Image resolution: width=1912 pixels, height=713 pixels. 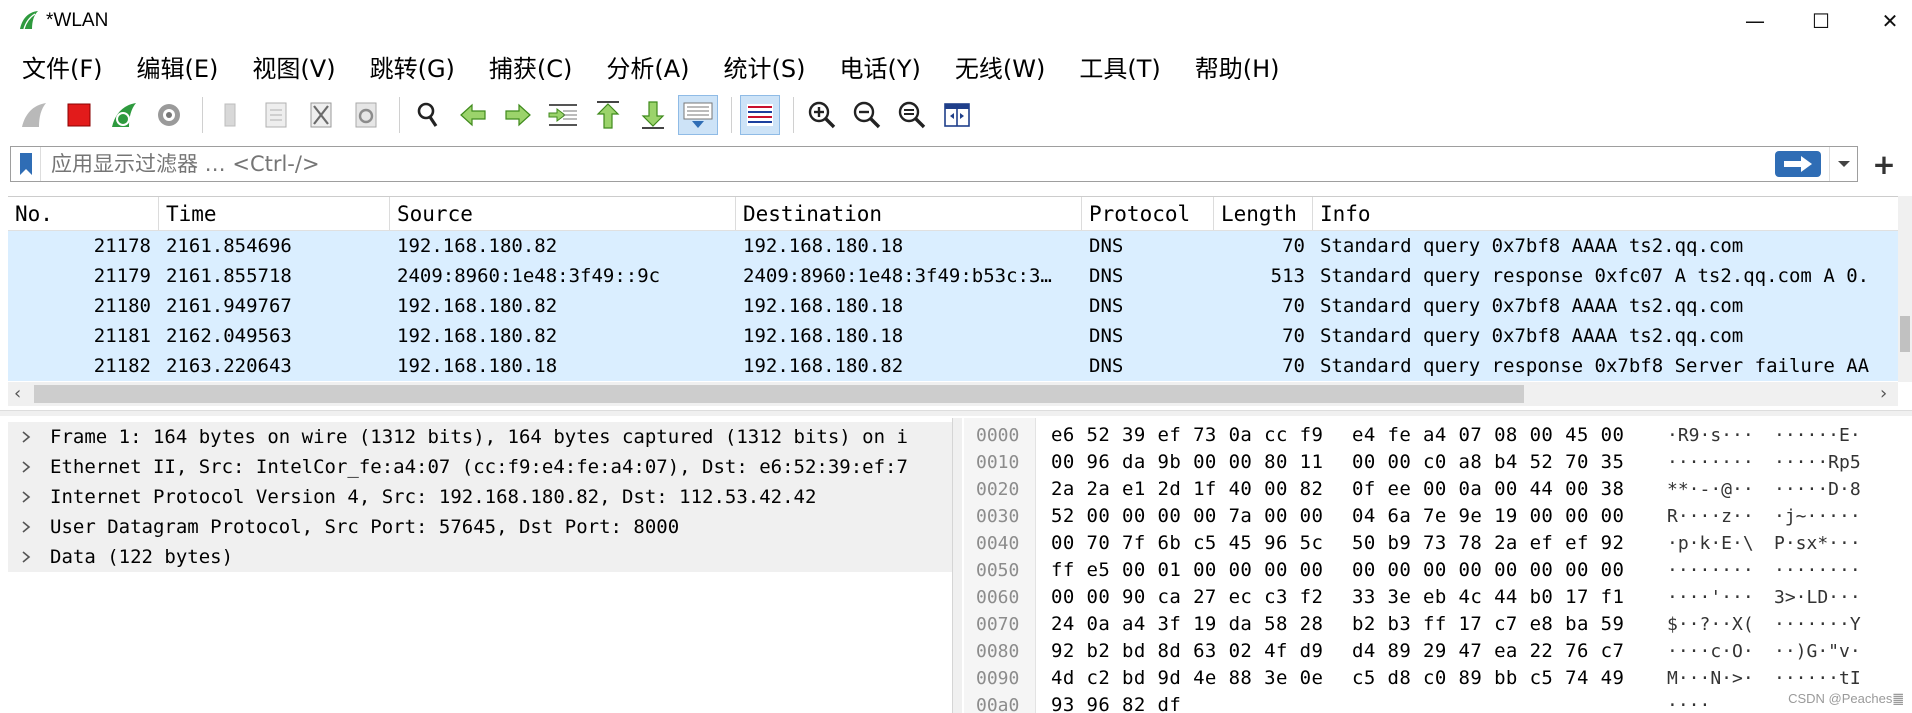 I want to click on zoom-out-icon, so click(x=867, y=115).